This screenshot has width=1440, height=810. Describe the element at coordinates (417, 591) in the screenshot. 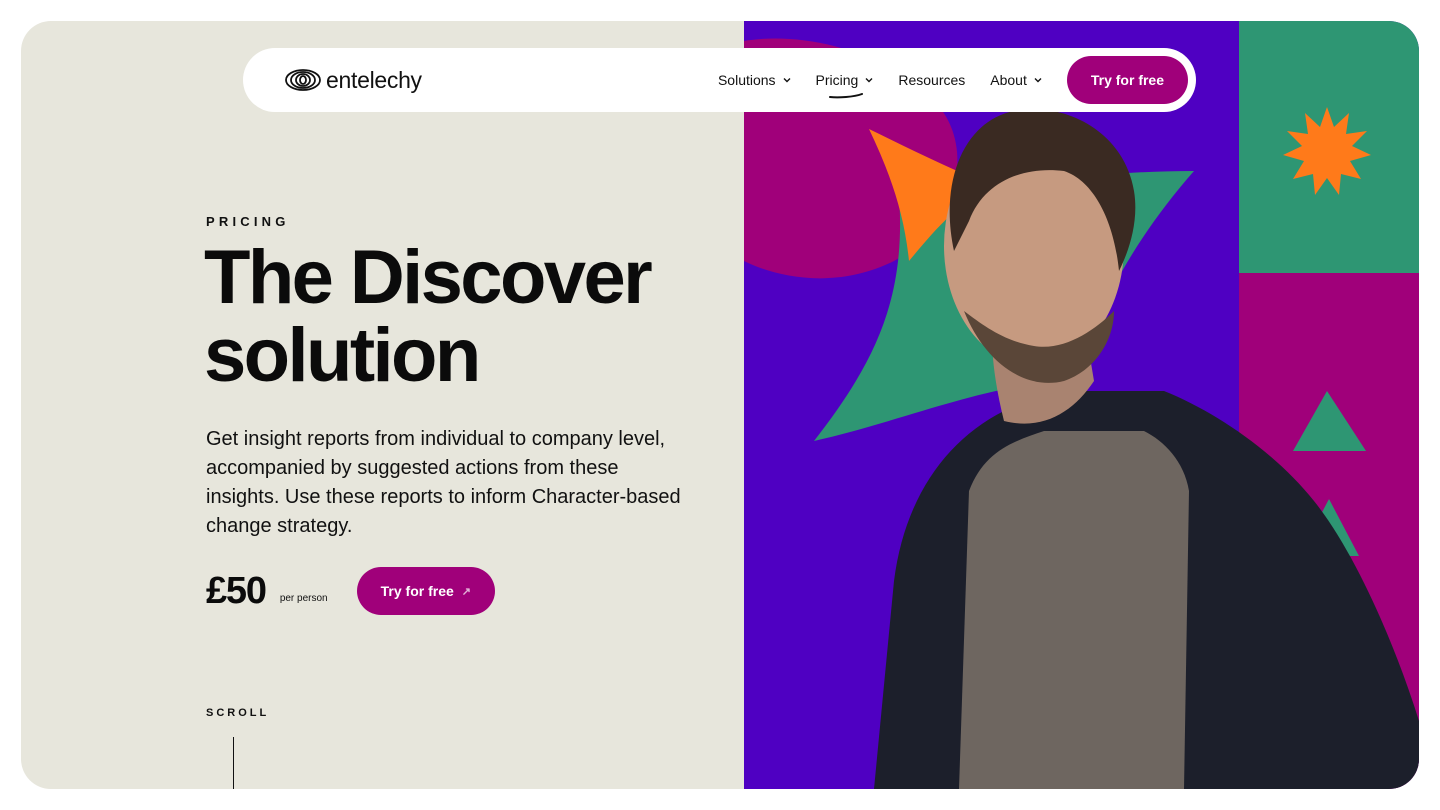

I see `hero-cta-label: Try for free` at that location.